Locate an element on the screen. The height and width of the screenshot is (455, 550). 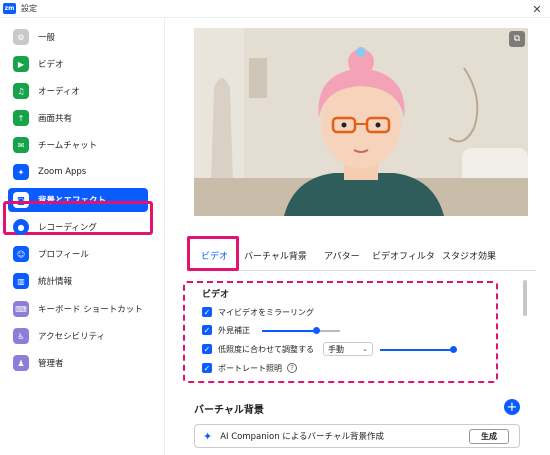
title-bar: zm 設定 ✕ is located at coordinates (275, 9).